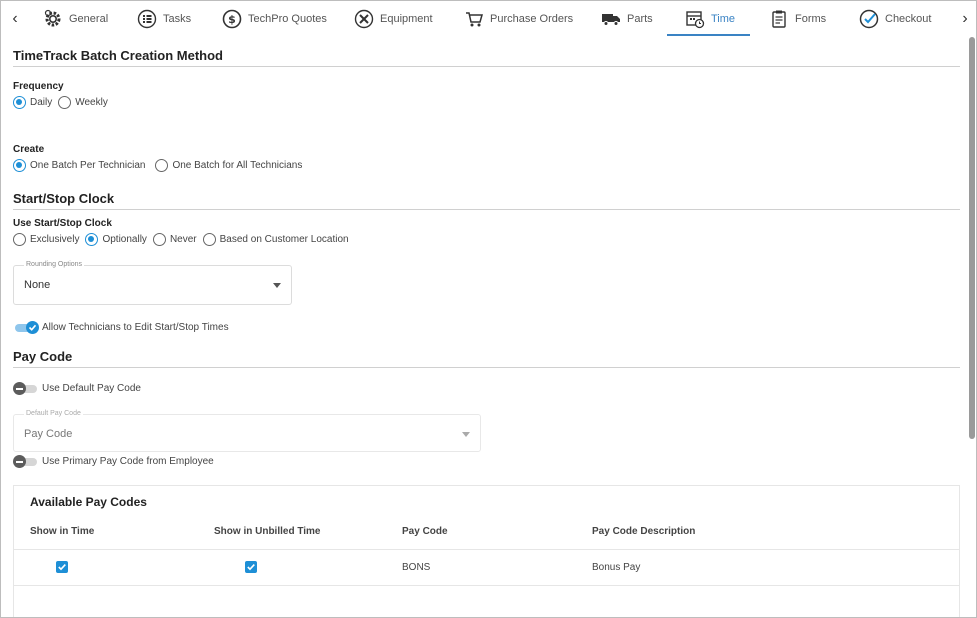  What do you see at coordinates (287, 18) in the screenshot?
I see `tab-label: TechPro Quotes` at bounding box center [287, 18].